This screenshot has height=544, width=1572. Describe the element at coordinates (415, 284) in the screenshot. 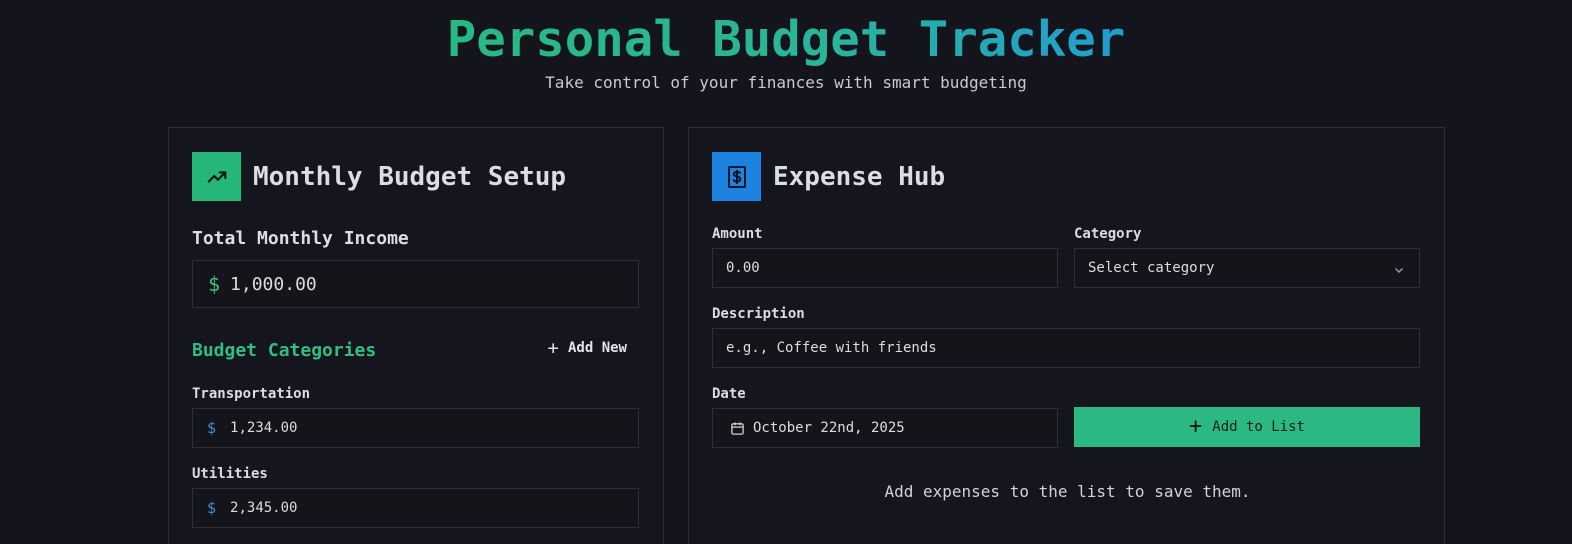

I see `income-field: $ 1,000.00` at that location.